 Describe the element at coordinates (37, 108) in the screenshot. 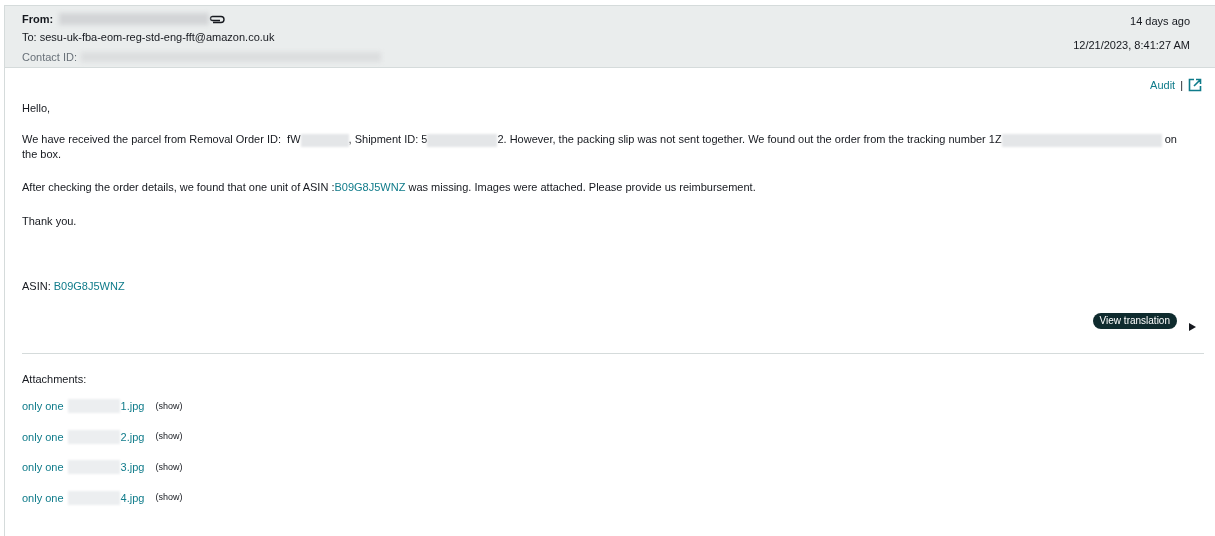

I see `greeting: Hello,` at that location.